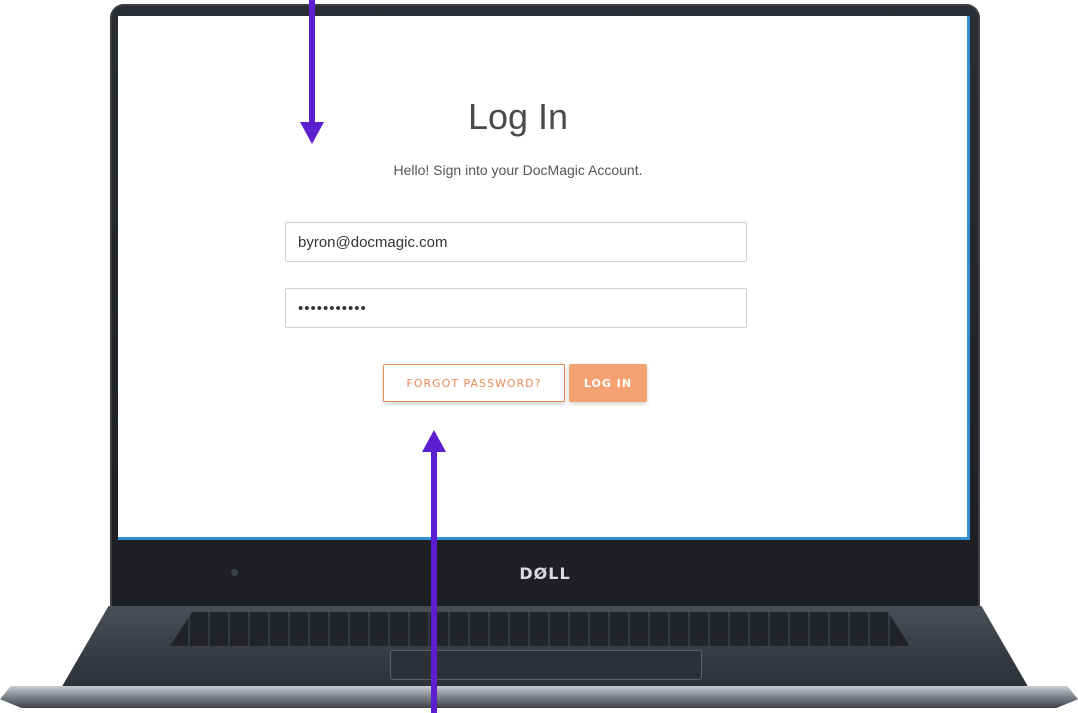 The image size is (1078, 713). Describe the element at coordinates (312, 72) in the screenshot. I see `annotation-arrow-down-icon` at that location.